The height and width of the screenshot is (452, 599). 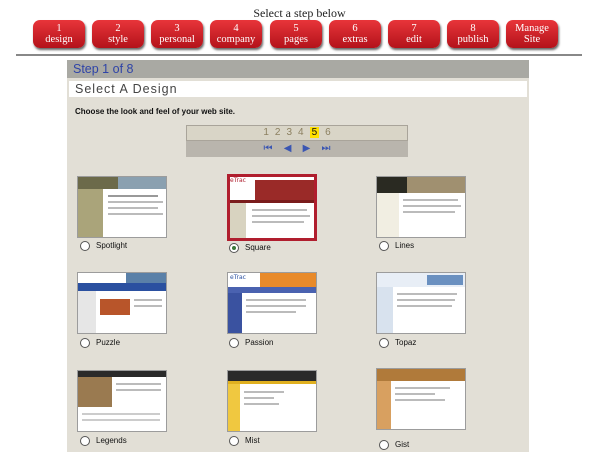 I want to click on square-thumbnail: eTrac, so click(x=272, y=207).